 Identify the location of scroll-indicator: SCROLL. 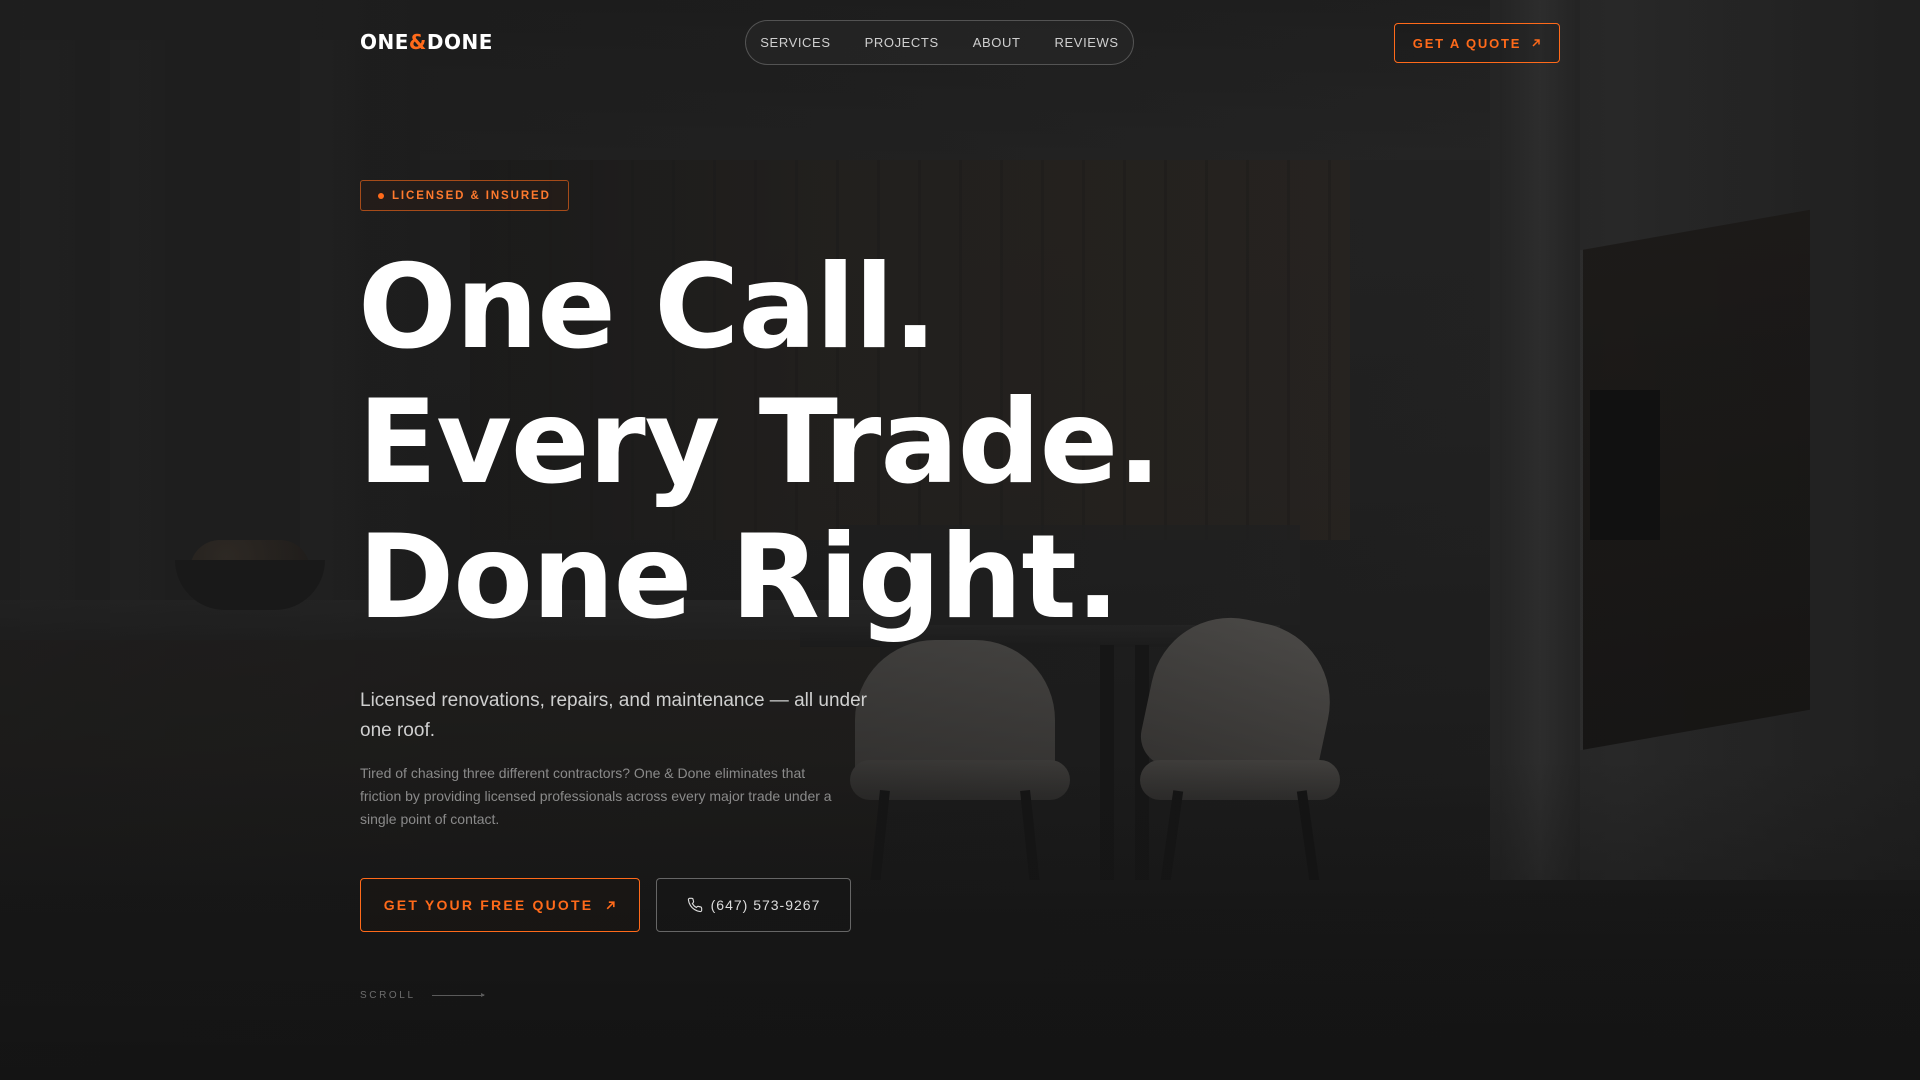
(422, 995).